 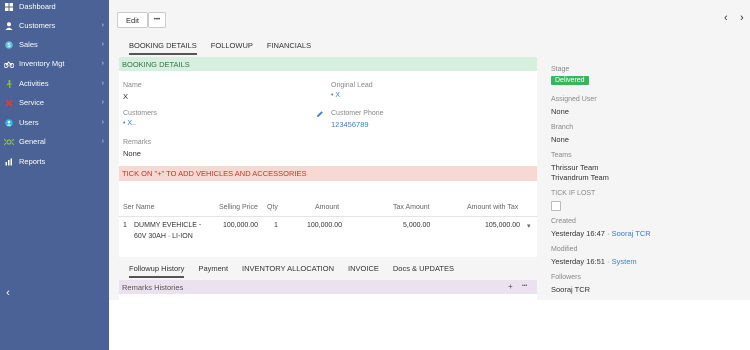 I want to click on bike-icon, so click(x=9, y=64).